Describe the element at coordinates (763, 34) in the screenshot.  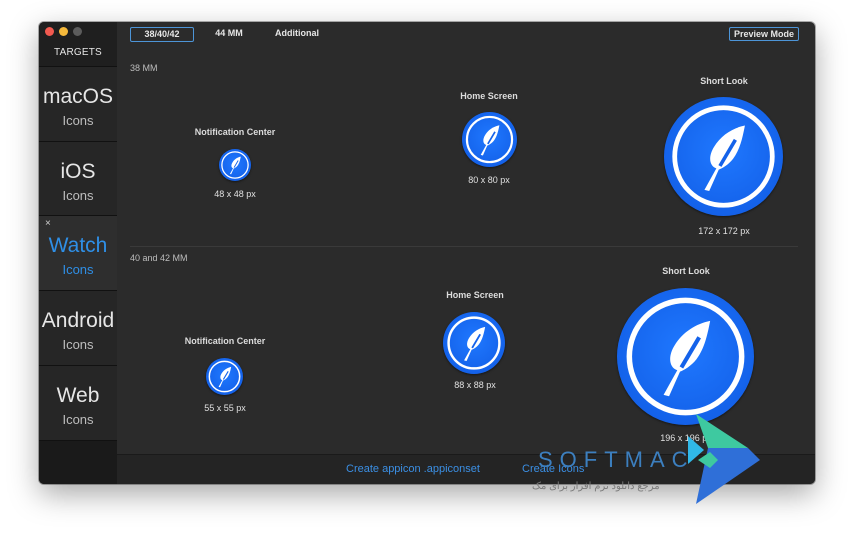
I see `preview-mode-button: Preview Mode` at that location.